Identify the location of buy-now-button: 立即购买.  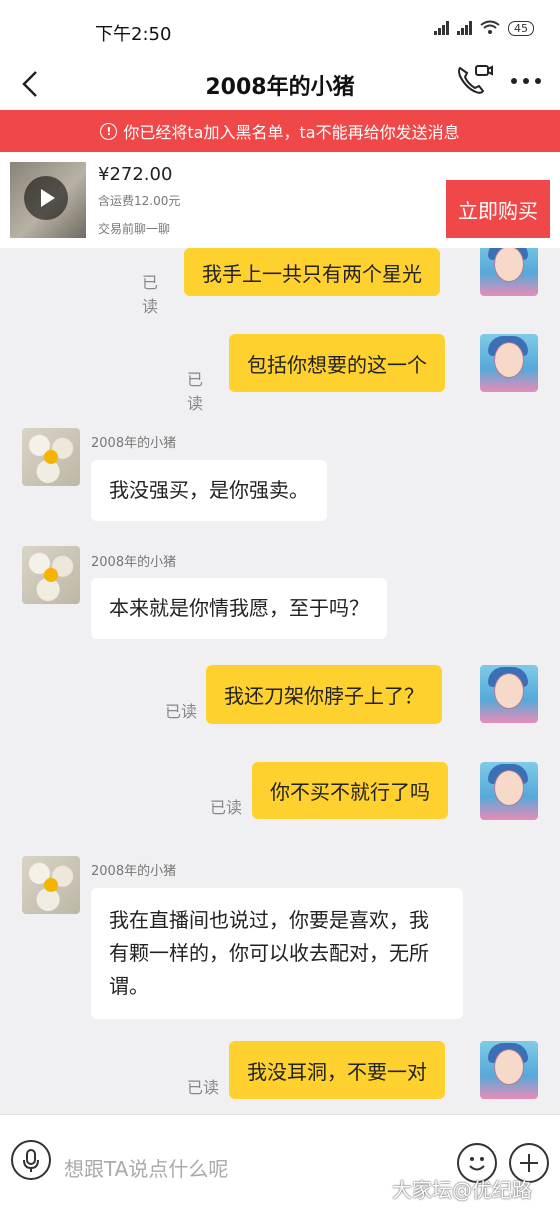
(498, 209).